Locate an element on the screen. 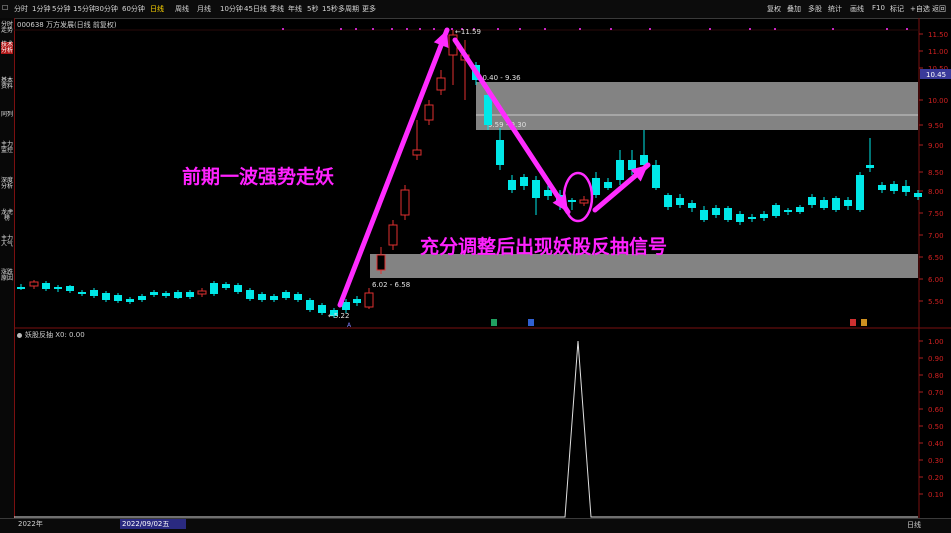  indicator-axis-label: 0.80 is located at coordinates (936, 376).